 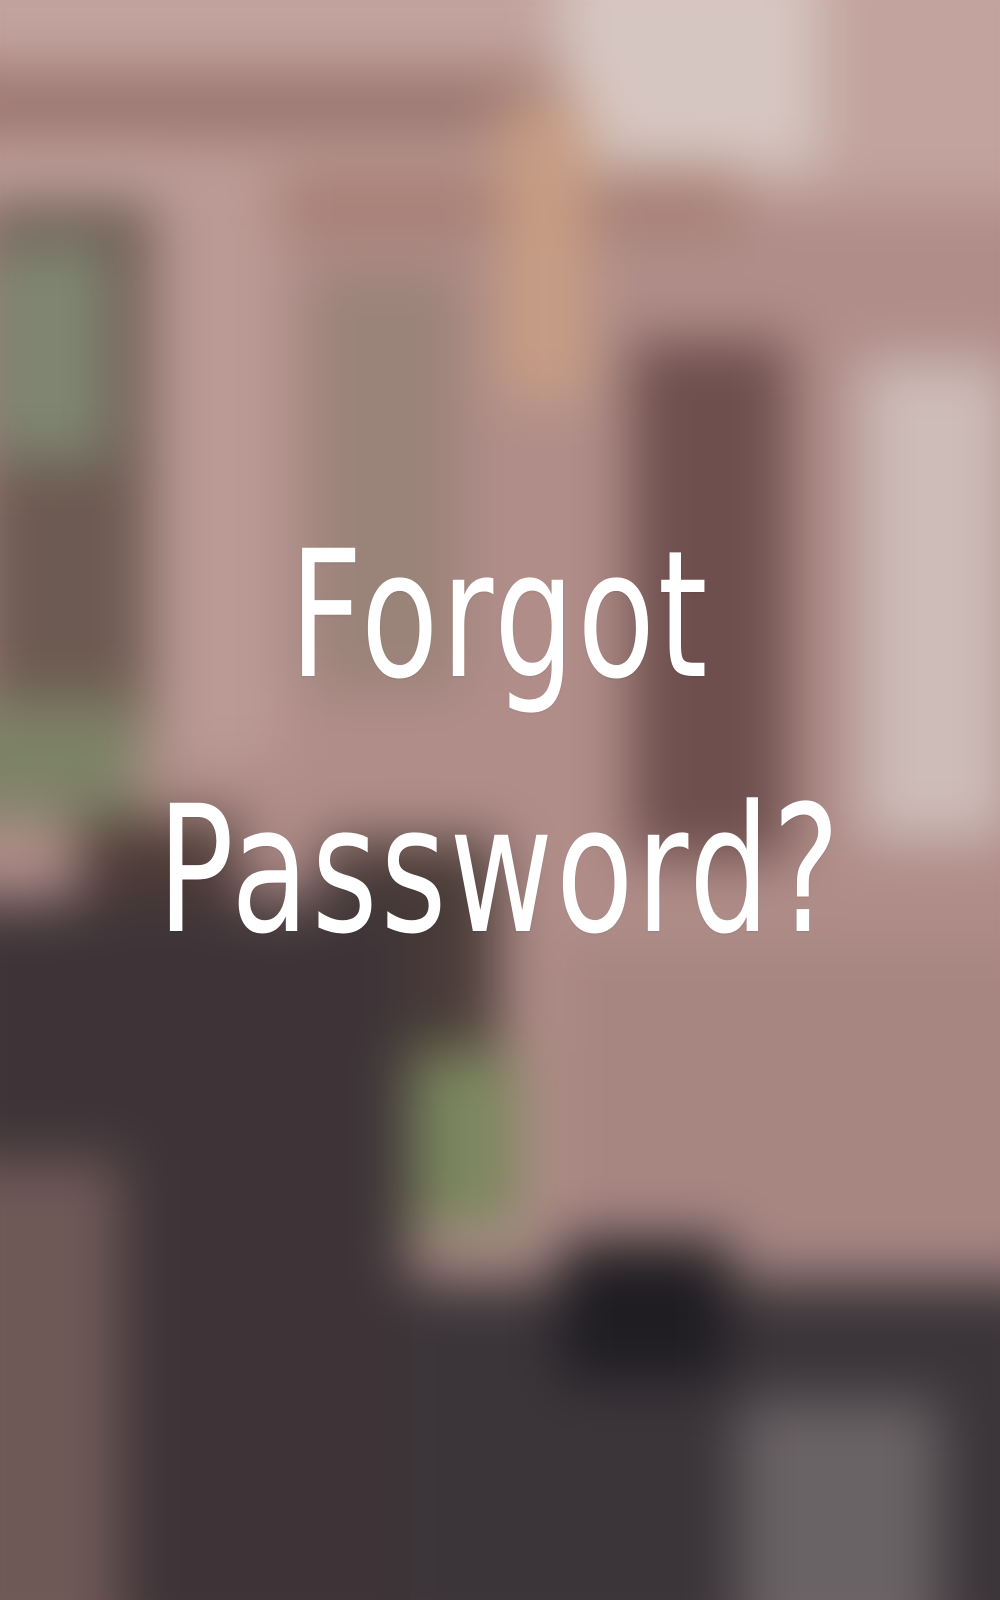 What do you see at coordinates (500, 615) in the screenshot?
I see `title-line-forgot: Forgot` at bounding box center [500, 615].